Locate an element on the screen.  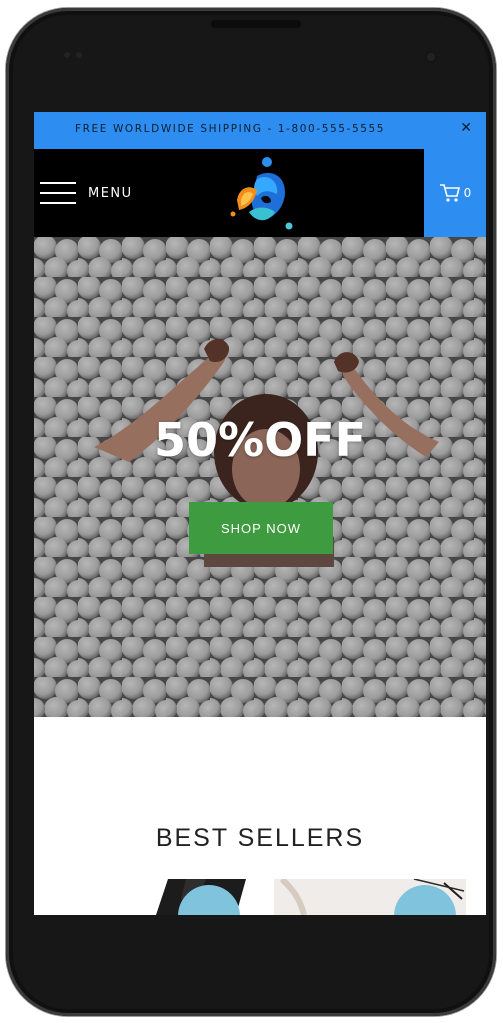
menu-button: MENU is located at coordinates (95, 193).